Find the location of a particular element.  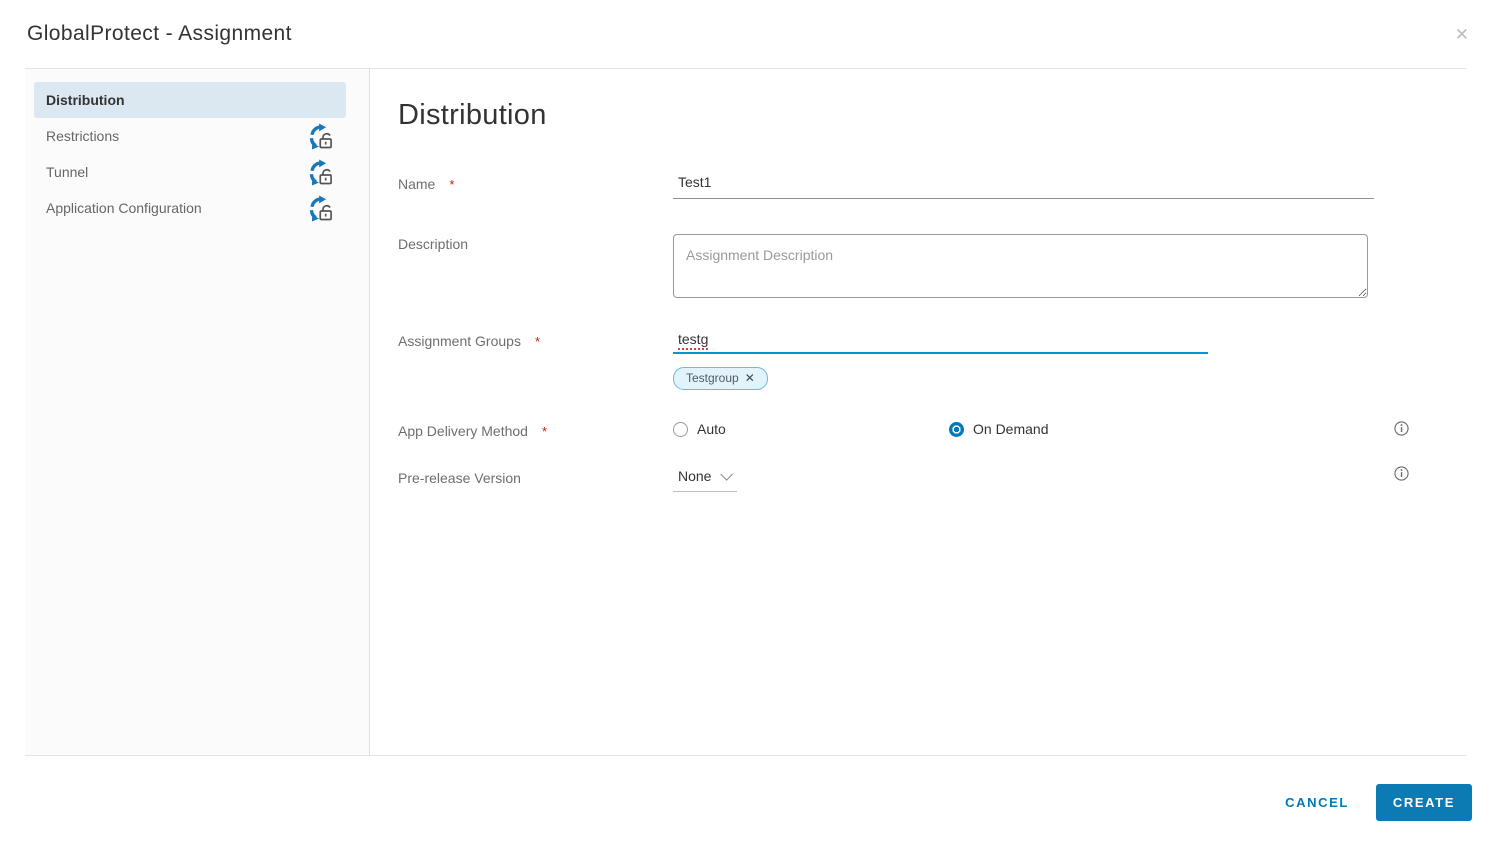

radio-label: On Demand is located at coordinates (1011, 429).